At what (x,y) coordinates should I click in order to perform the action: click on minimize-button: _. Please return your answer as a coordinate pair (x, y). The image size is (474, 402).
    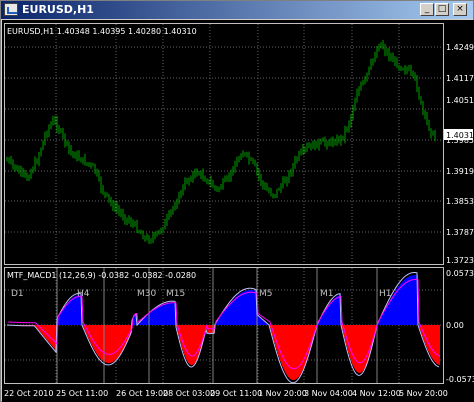
    Looking at the image, I should click on (427, 9).